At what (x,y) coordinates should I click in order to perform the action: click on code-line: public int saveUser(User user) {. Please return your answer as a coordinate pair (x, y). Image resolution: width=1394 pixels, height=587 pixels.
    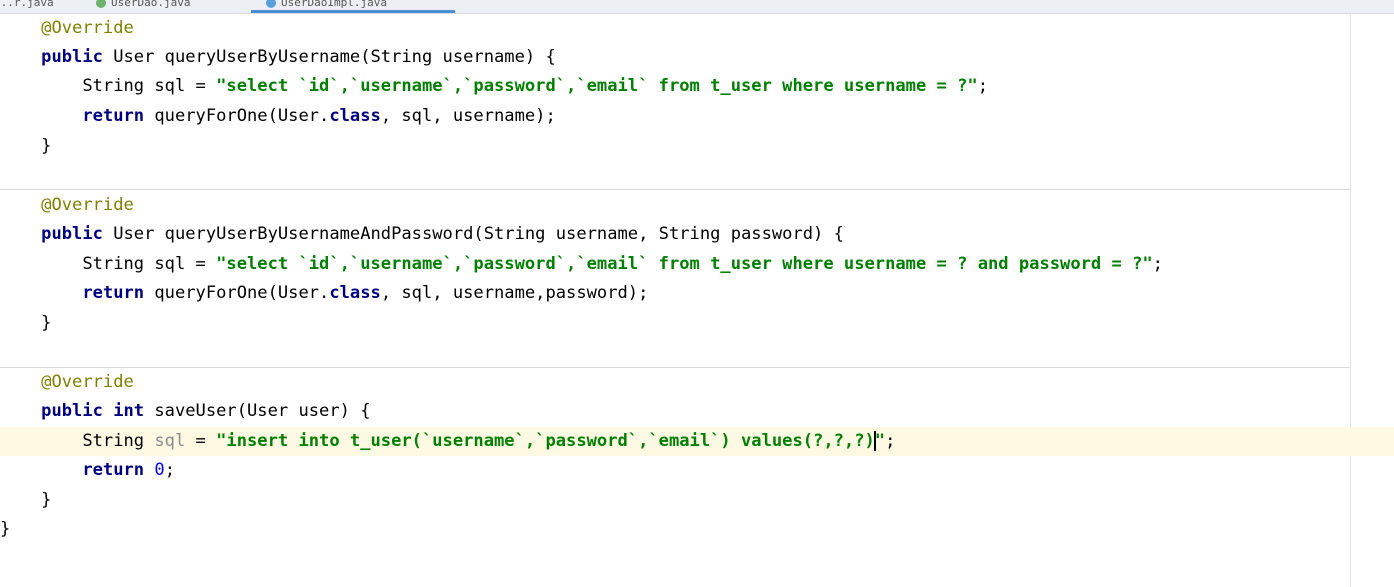
    Looking at the image, I should click on (206, 411).